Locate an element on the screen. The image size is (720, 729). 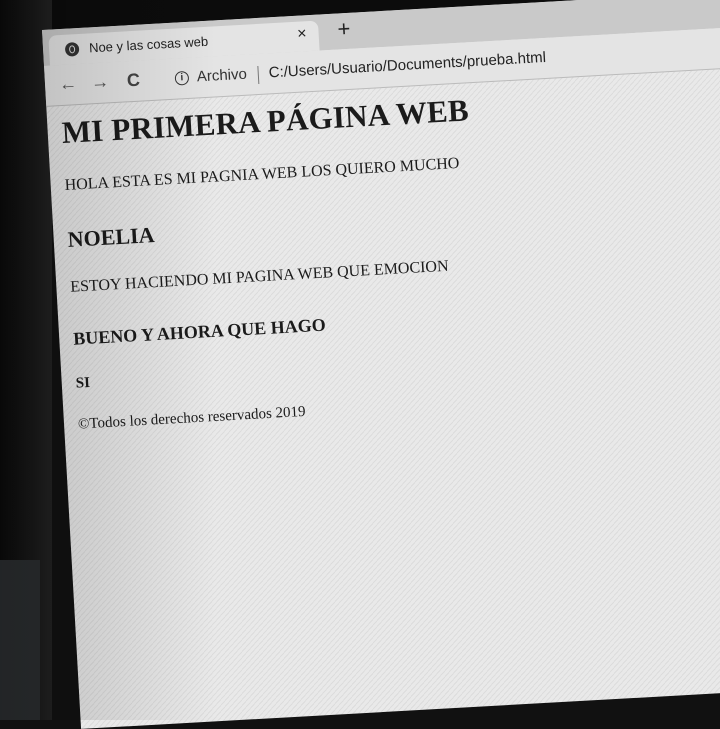
copyright-footer: ©Todos los derechos reservados 2019 is located at coordinates (191, 418).